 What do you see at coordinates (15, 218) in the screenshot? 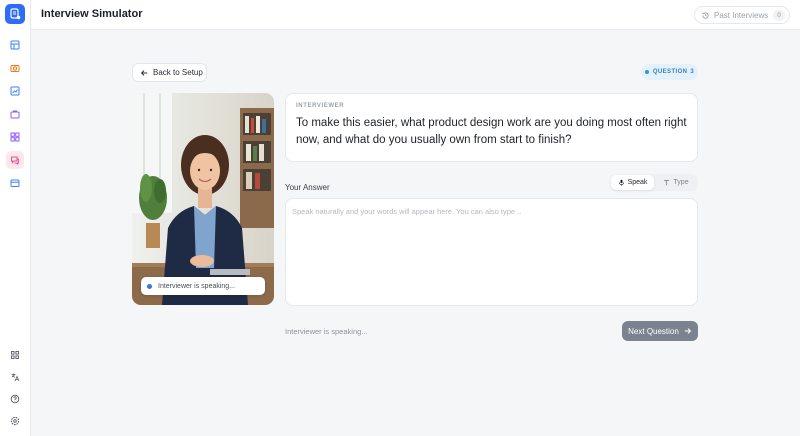
I see `sidebar` at bounding box center [15, 218].